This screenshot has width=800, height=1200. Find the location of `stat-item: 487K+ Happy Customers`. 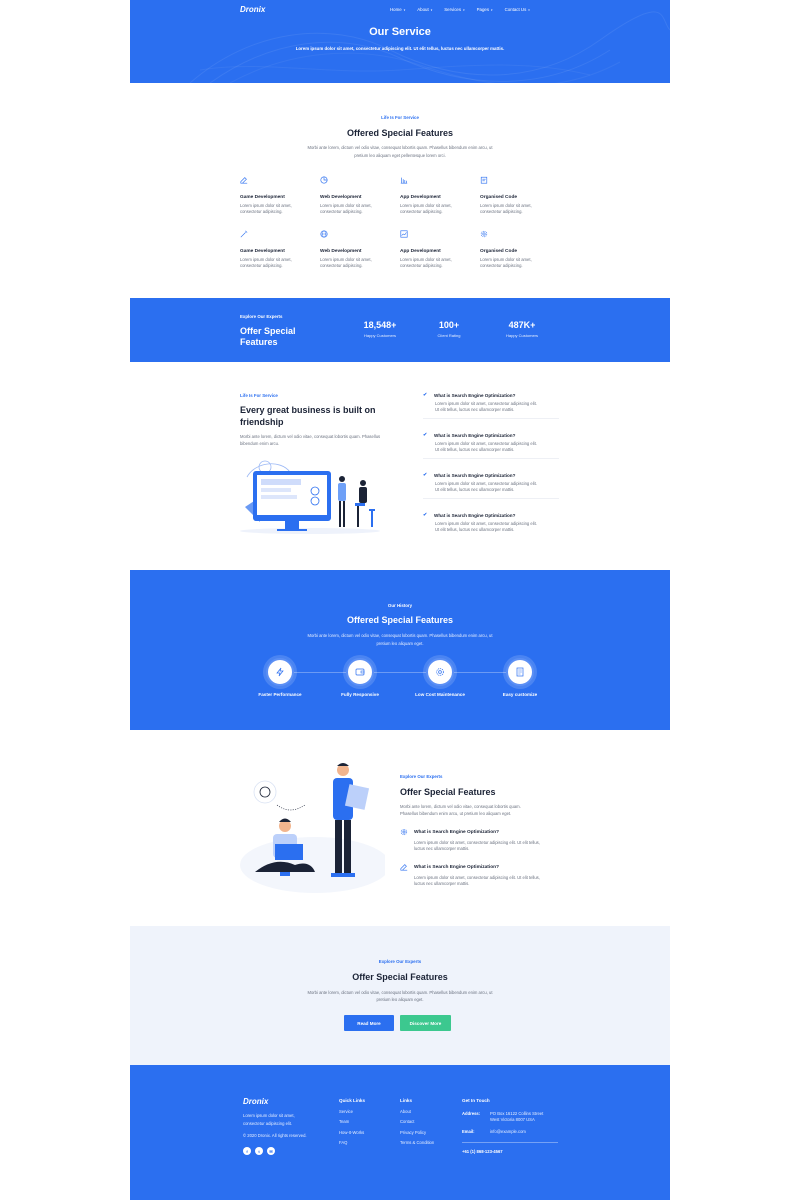

stat-item: 487K+ Happy Customers is located at coordinates (522, 329).